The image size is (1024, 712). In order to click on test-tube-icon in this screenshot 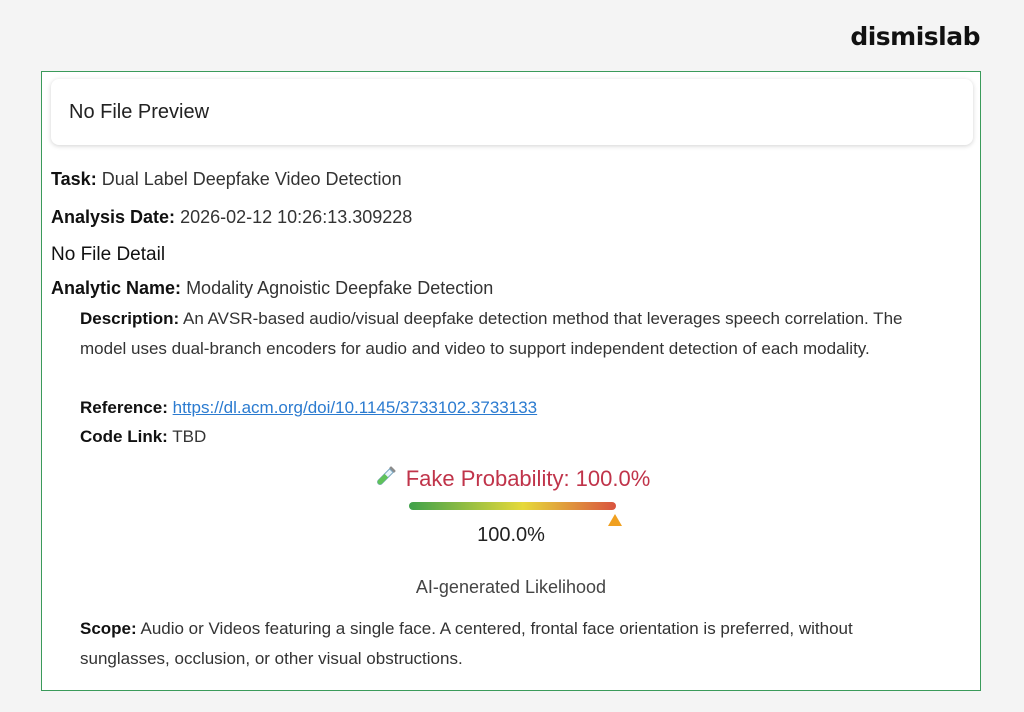, I will do `click(385, 480)`.